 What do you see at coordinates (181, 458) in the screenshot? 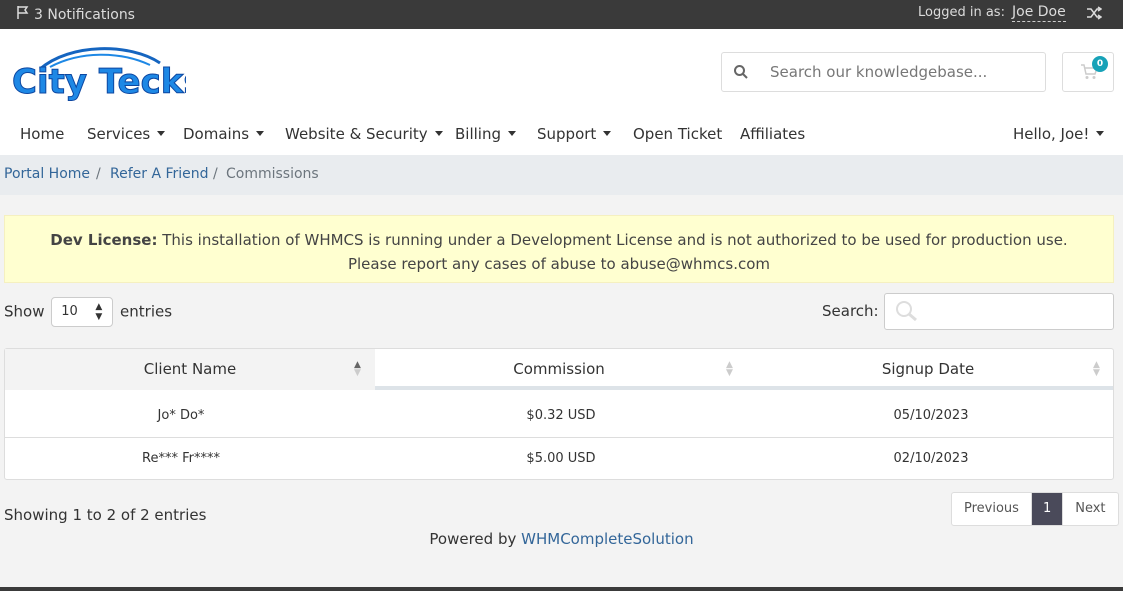
I see `cell-client-name: Re*** Fr****` at bounding box center [181, 458].